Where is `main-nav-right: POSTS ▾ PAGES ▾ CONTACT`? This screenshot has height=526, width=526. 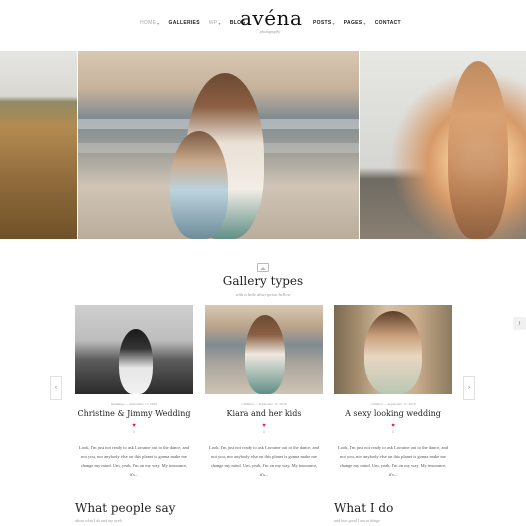 main-nav-right: POSTS ▾ PAGES ▾ CONTACT is located at coordinates (357, 23).